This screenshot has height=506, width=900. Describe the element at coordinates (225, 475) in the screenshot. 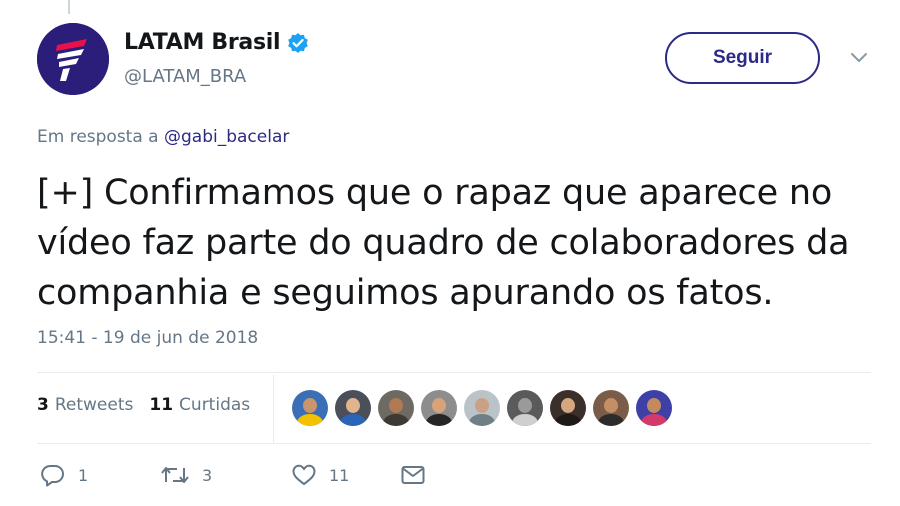

I see `retweet-button: 3` at that location.